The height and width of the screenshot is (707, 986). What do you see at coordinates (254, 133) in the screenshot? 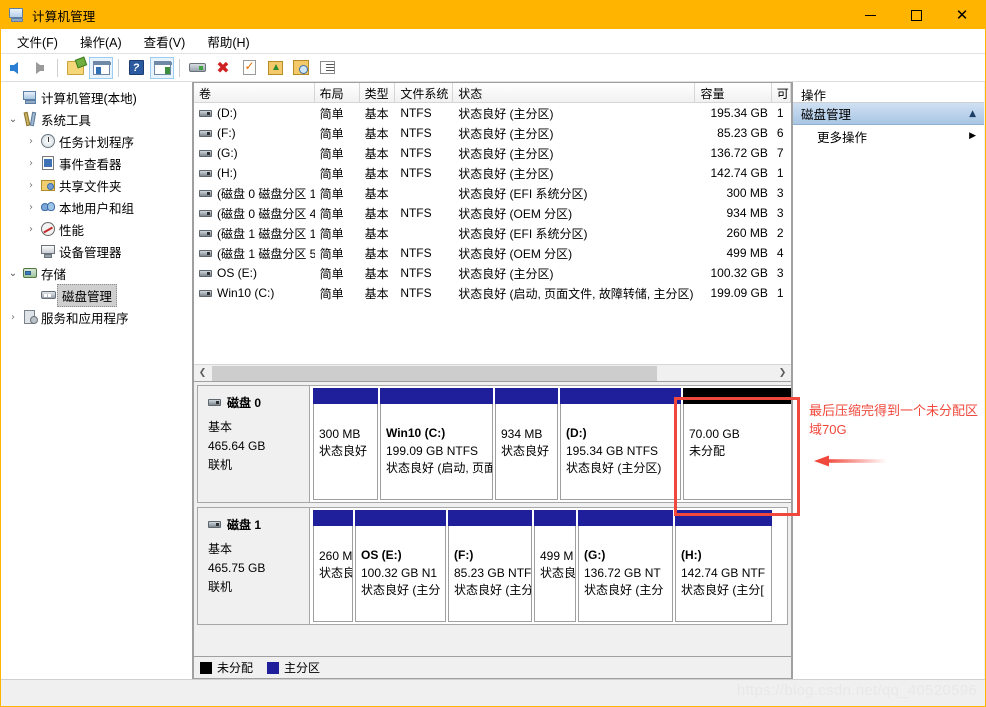
I see `cell-volume: (F:)` at bounding box center [254, 133].